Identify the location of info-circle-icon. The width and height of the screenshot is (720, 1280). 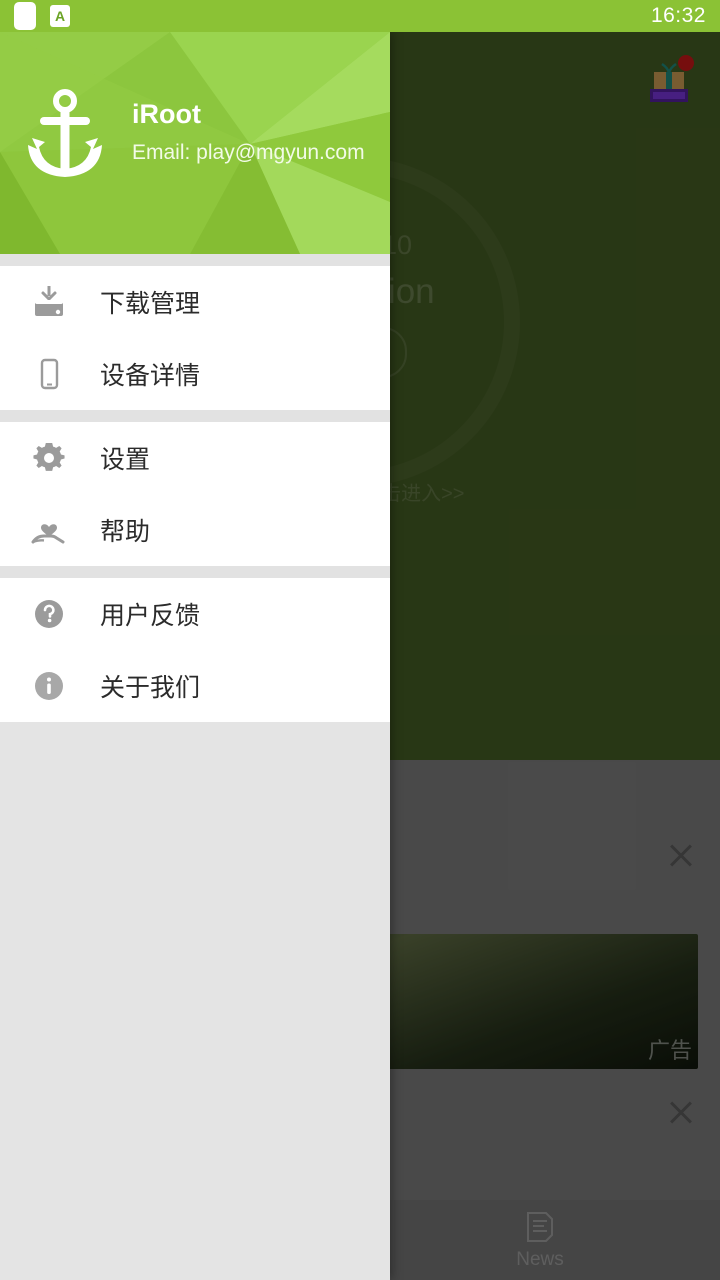
(49, 686).